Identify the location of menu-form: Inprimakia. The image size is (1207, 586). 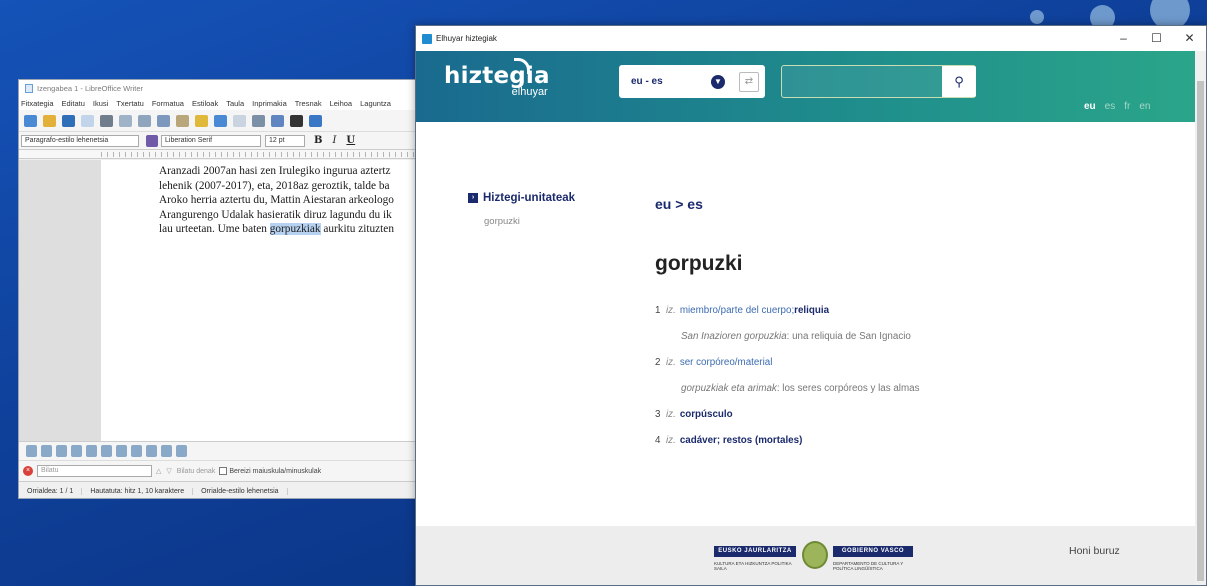
(269, 103).